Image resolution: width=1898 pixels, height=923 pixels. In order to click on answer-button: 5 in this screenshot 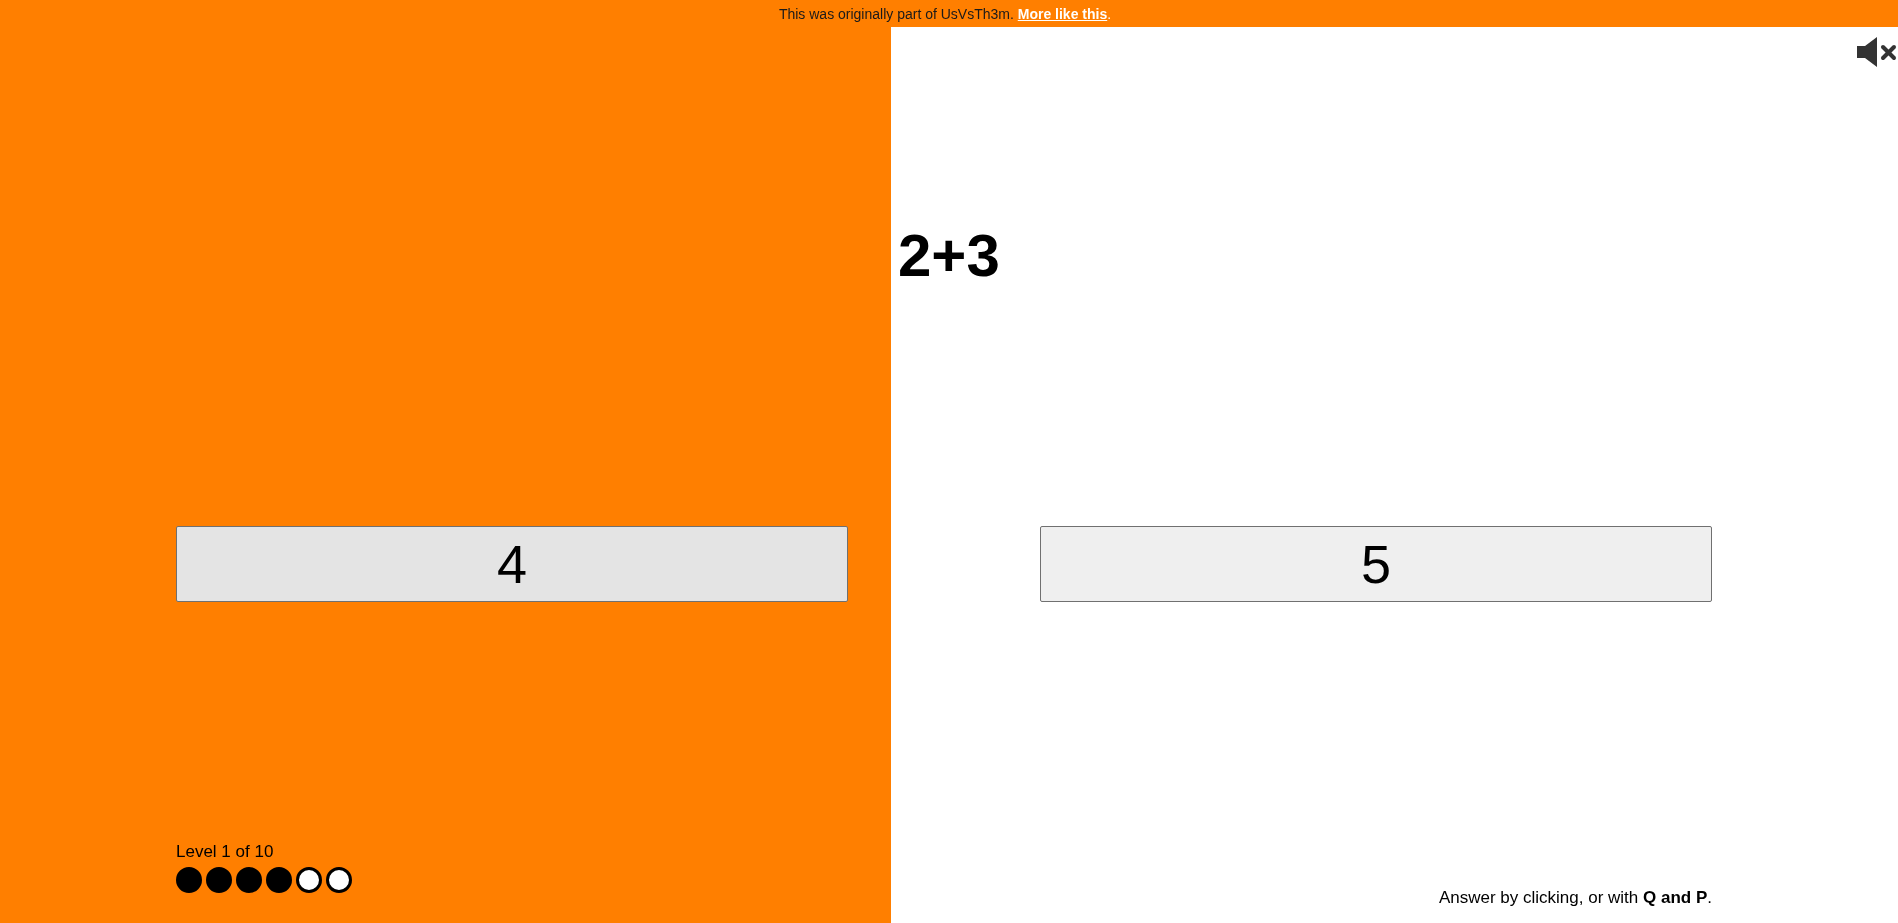, I will do `click(1376, 564)`.